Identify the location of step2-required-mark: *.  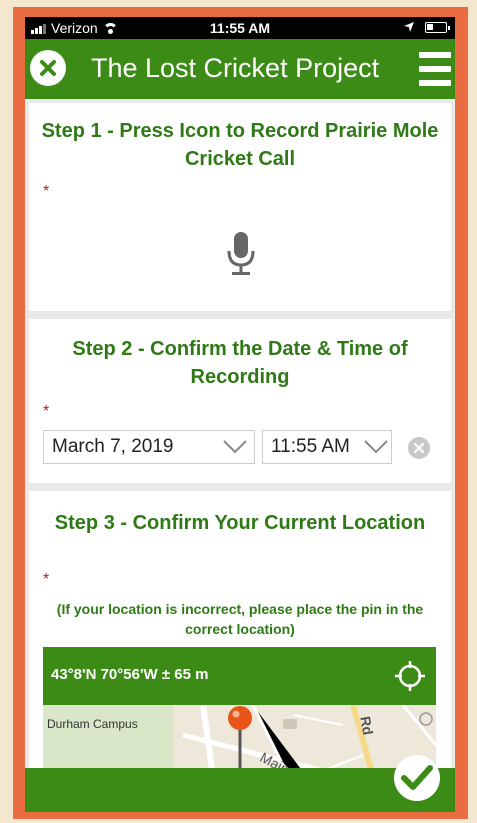
(46, 411).